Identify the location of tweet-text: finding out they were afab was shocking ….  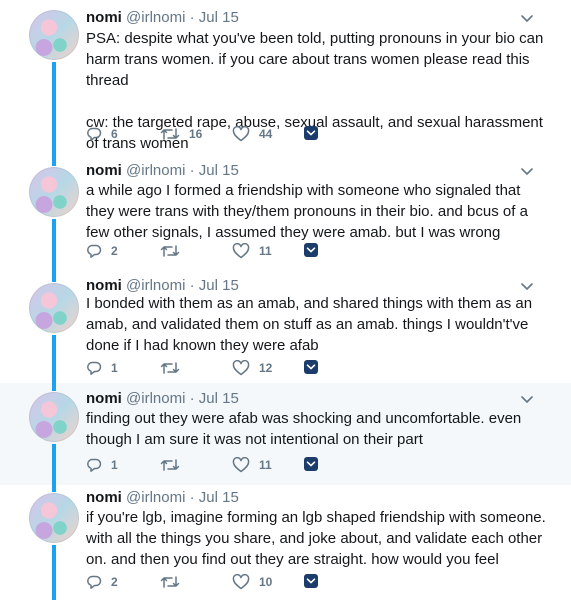
(306, 429).